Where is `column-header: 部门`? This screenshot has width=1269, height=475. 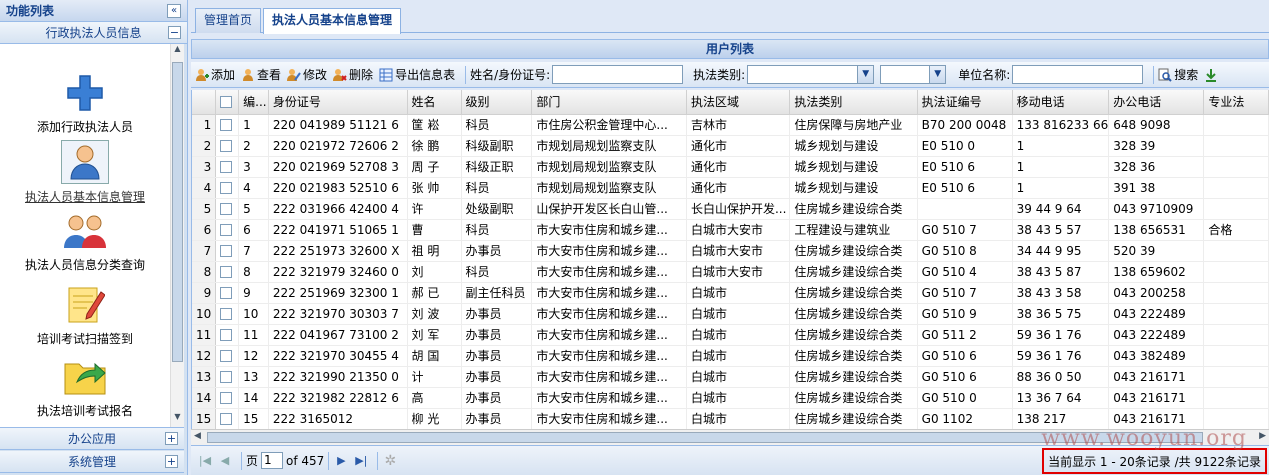
column-header: 部门 is located at coordinates (609, 102).